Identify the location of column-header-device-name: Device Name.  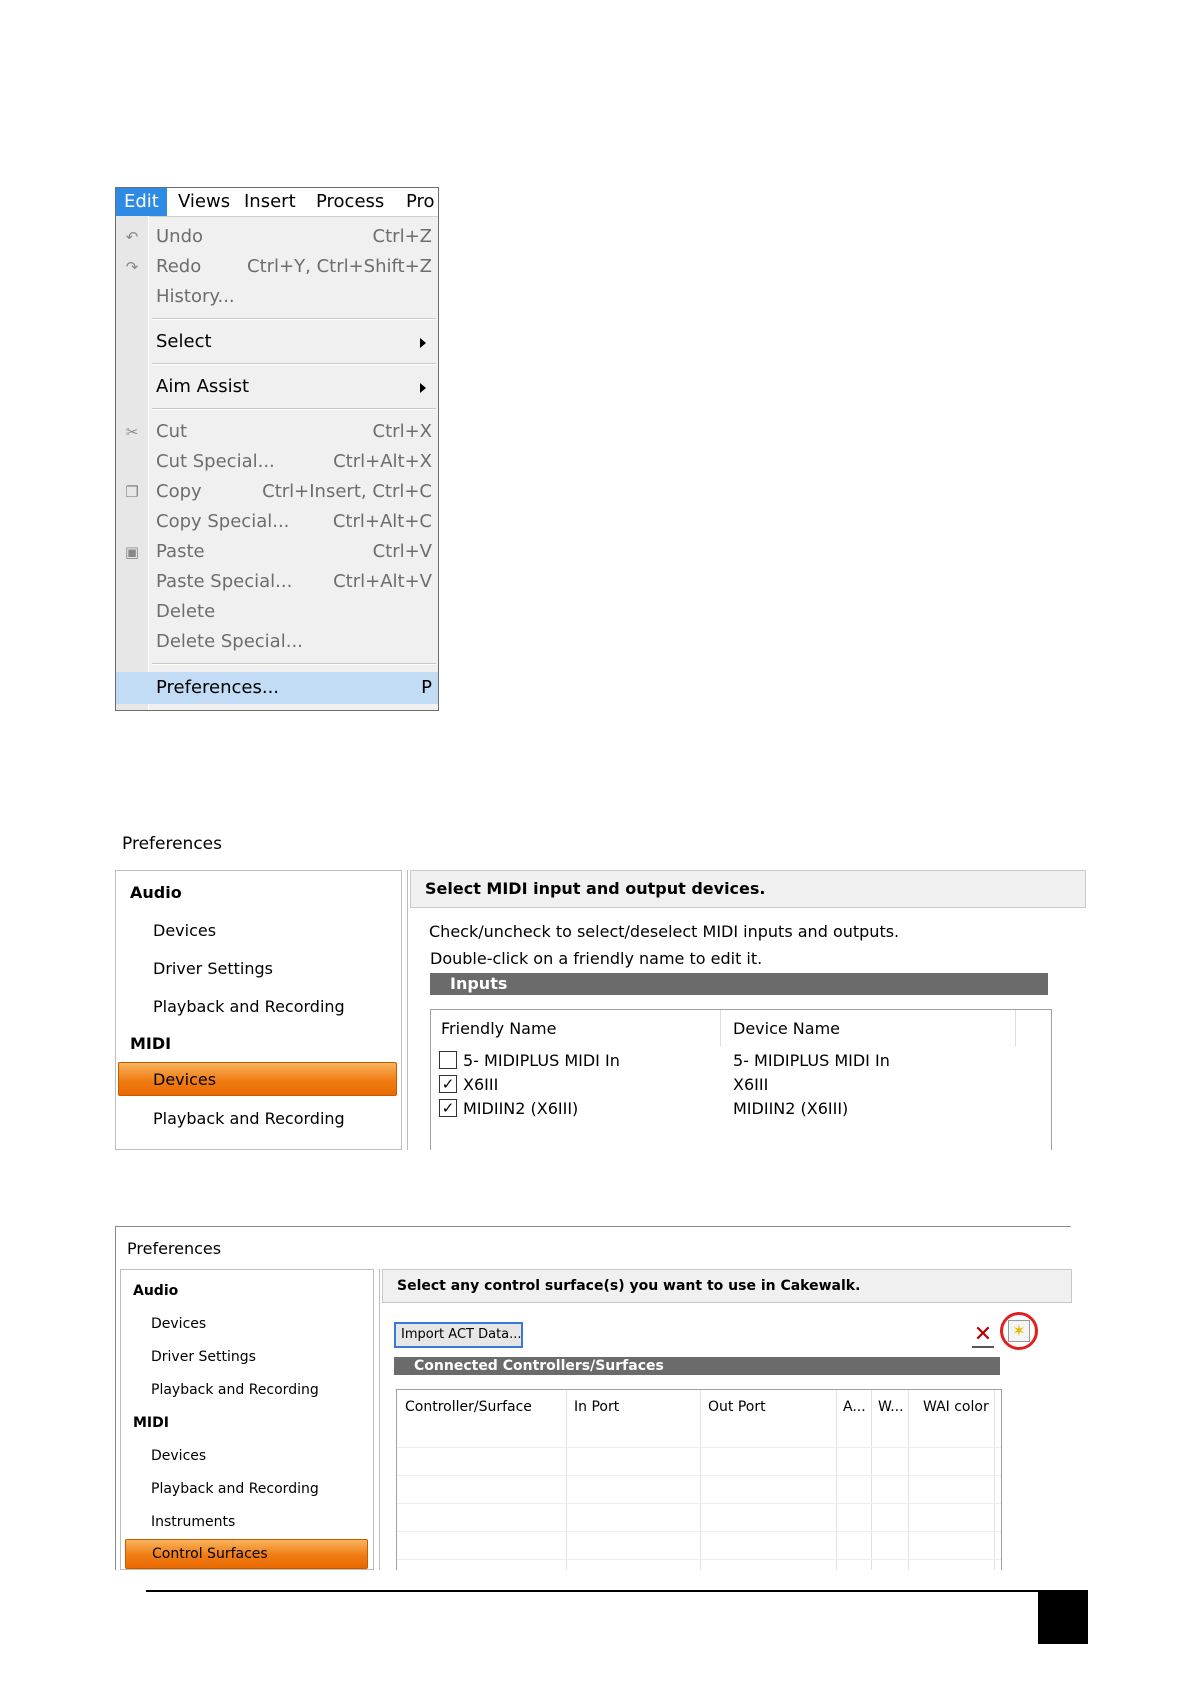
(786, 1028).